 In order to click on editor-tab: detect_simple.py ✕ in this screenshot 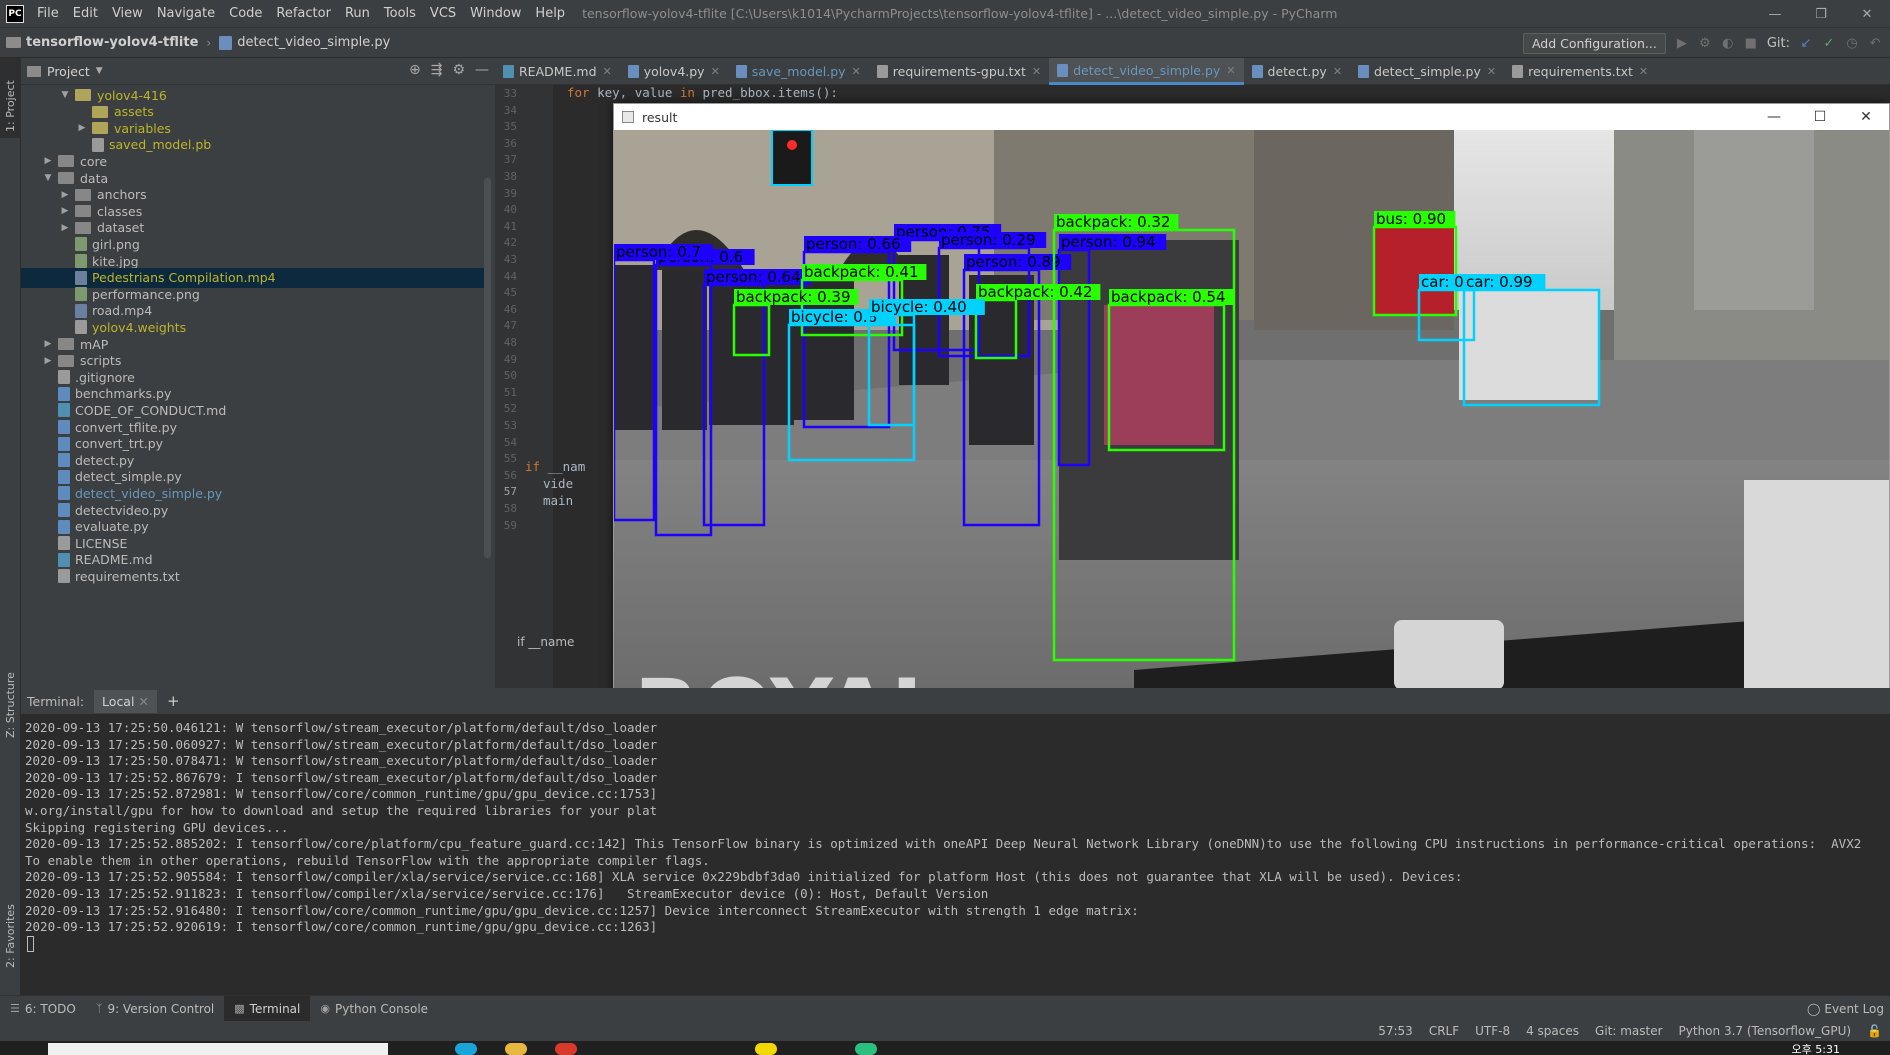, I will do `click(1427, 71)`.